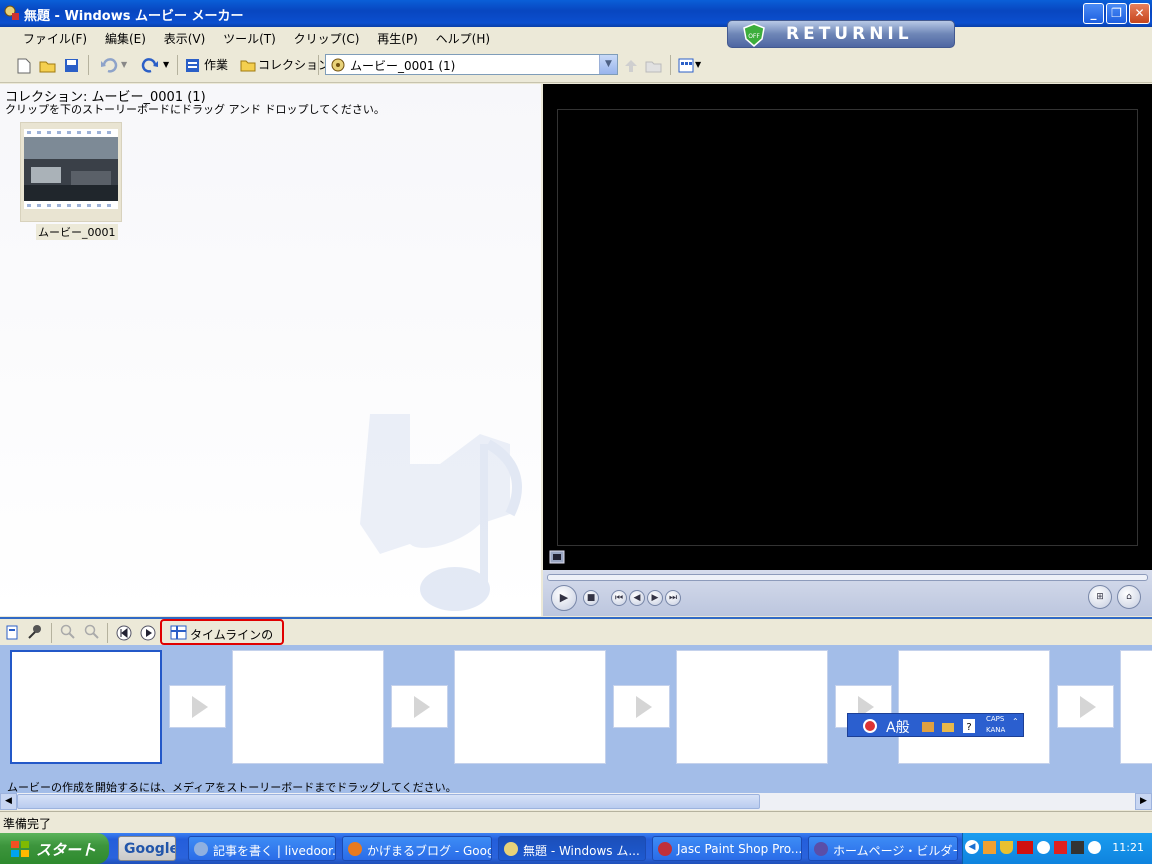 This screenshot has height=864, width=1152. What do you see at coordinates (441, 512) in the screenshot?
I see `film-note-watermark-icon` at bounding box center [441, 512].